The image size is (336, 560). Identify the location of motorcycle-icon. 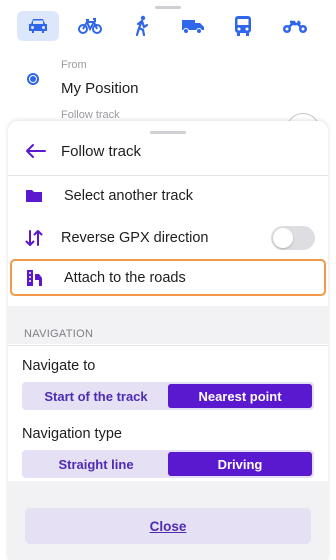
(295, 26).